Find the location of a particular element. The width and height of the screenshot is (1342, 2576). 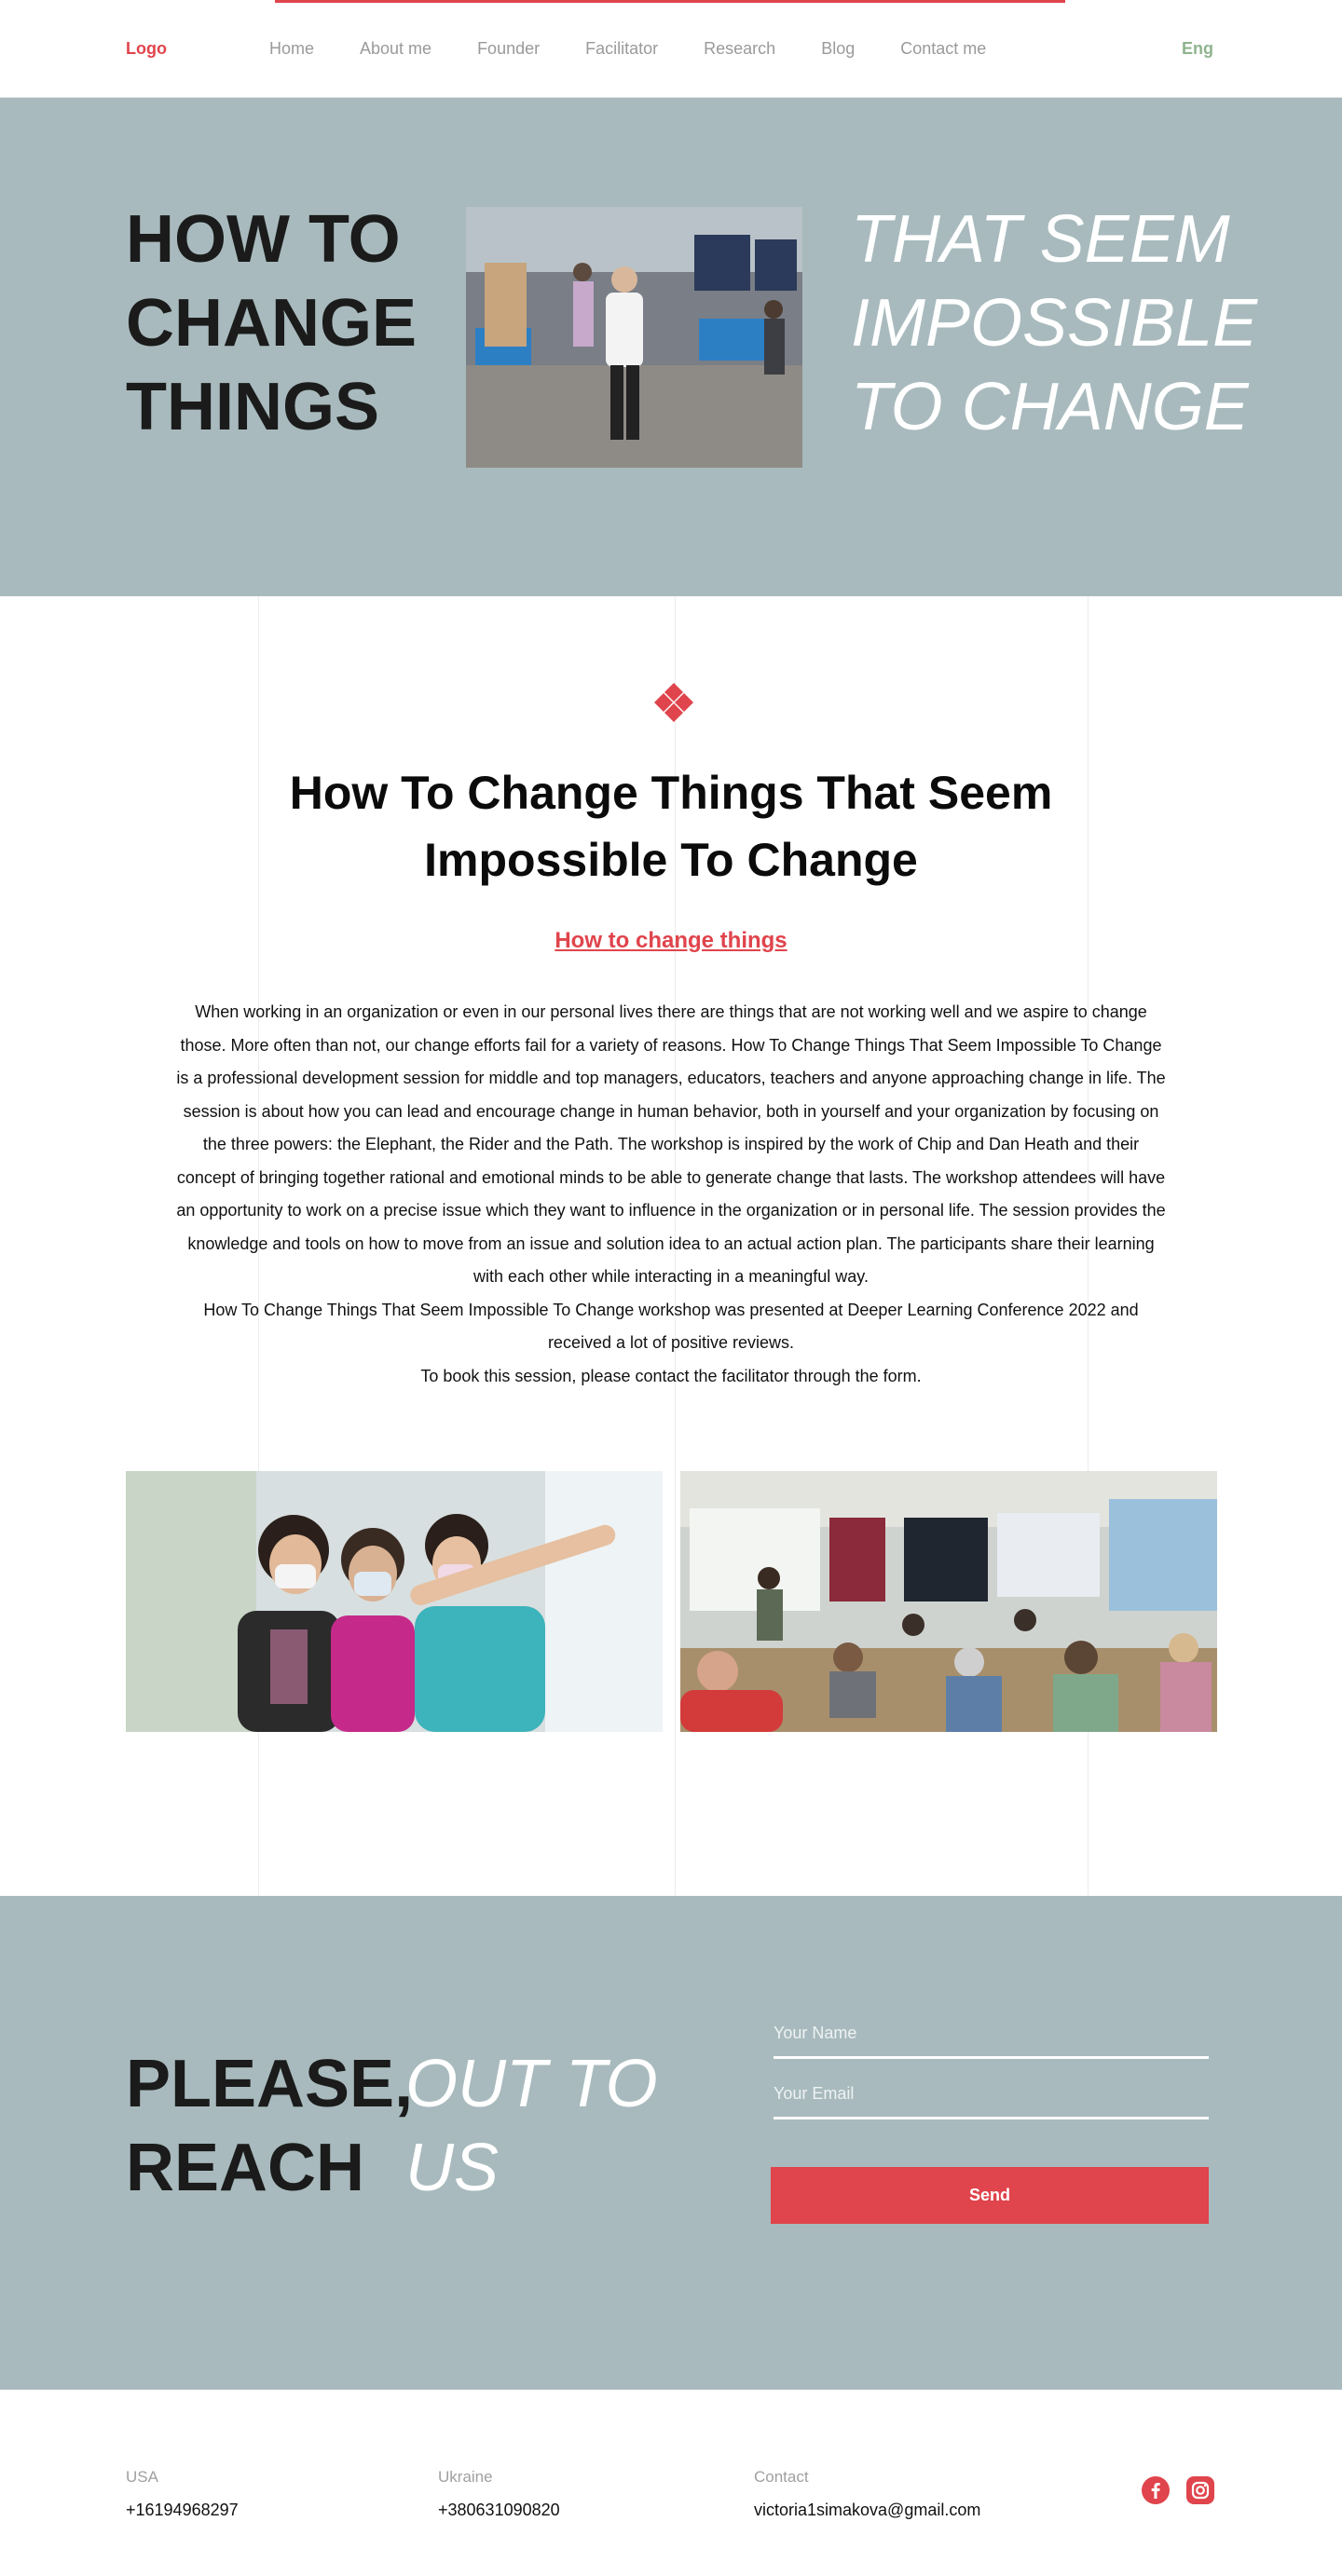

workshop-photo-right is located at coordinates (949, 1601).